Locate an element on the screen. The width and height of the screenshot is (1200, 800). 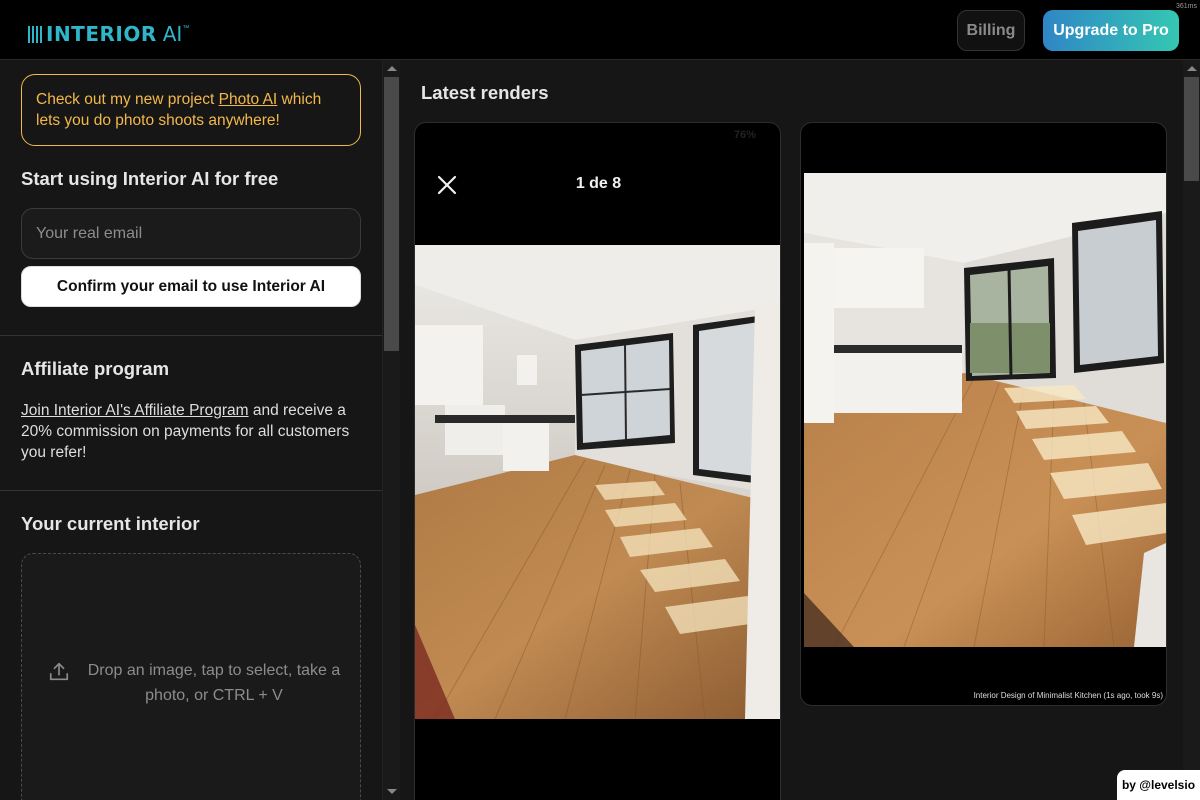
scroll-down-arrow-icon is located at coordinates (392, 791).